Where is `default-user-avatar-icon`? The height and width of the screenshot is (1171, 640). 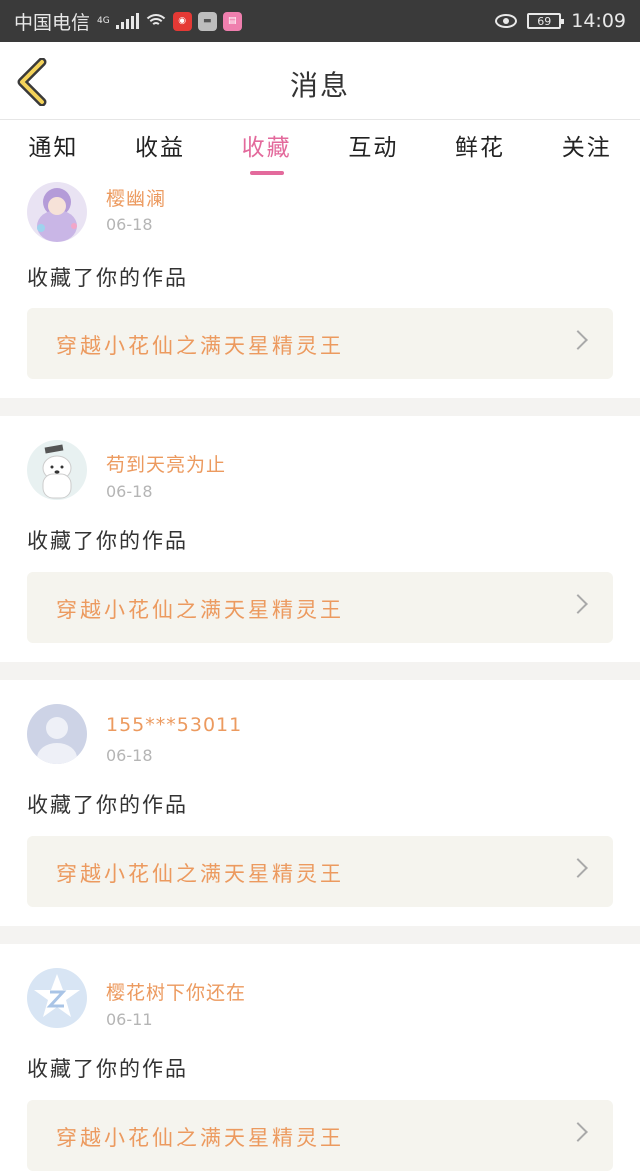
default-user-avatar-icon is located at coordinates (57, 734).